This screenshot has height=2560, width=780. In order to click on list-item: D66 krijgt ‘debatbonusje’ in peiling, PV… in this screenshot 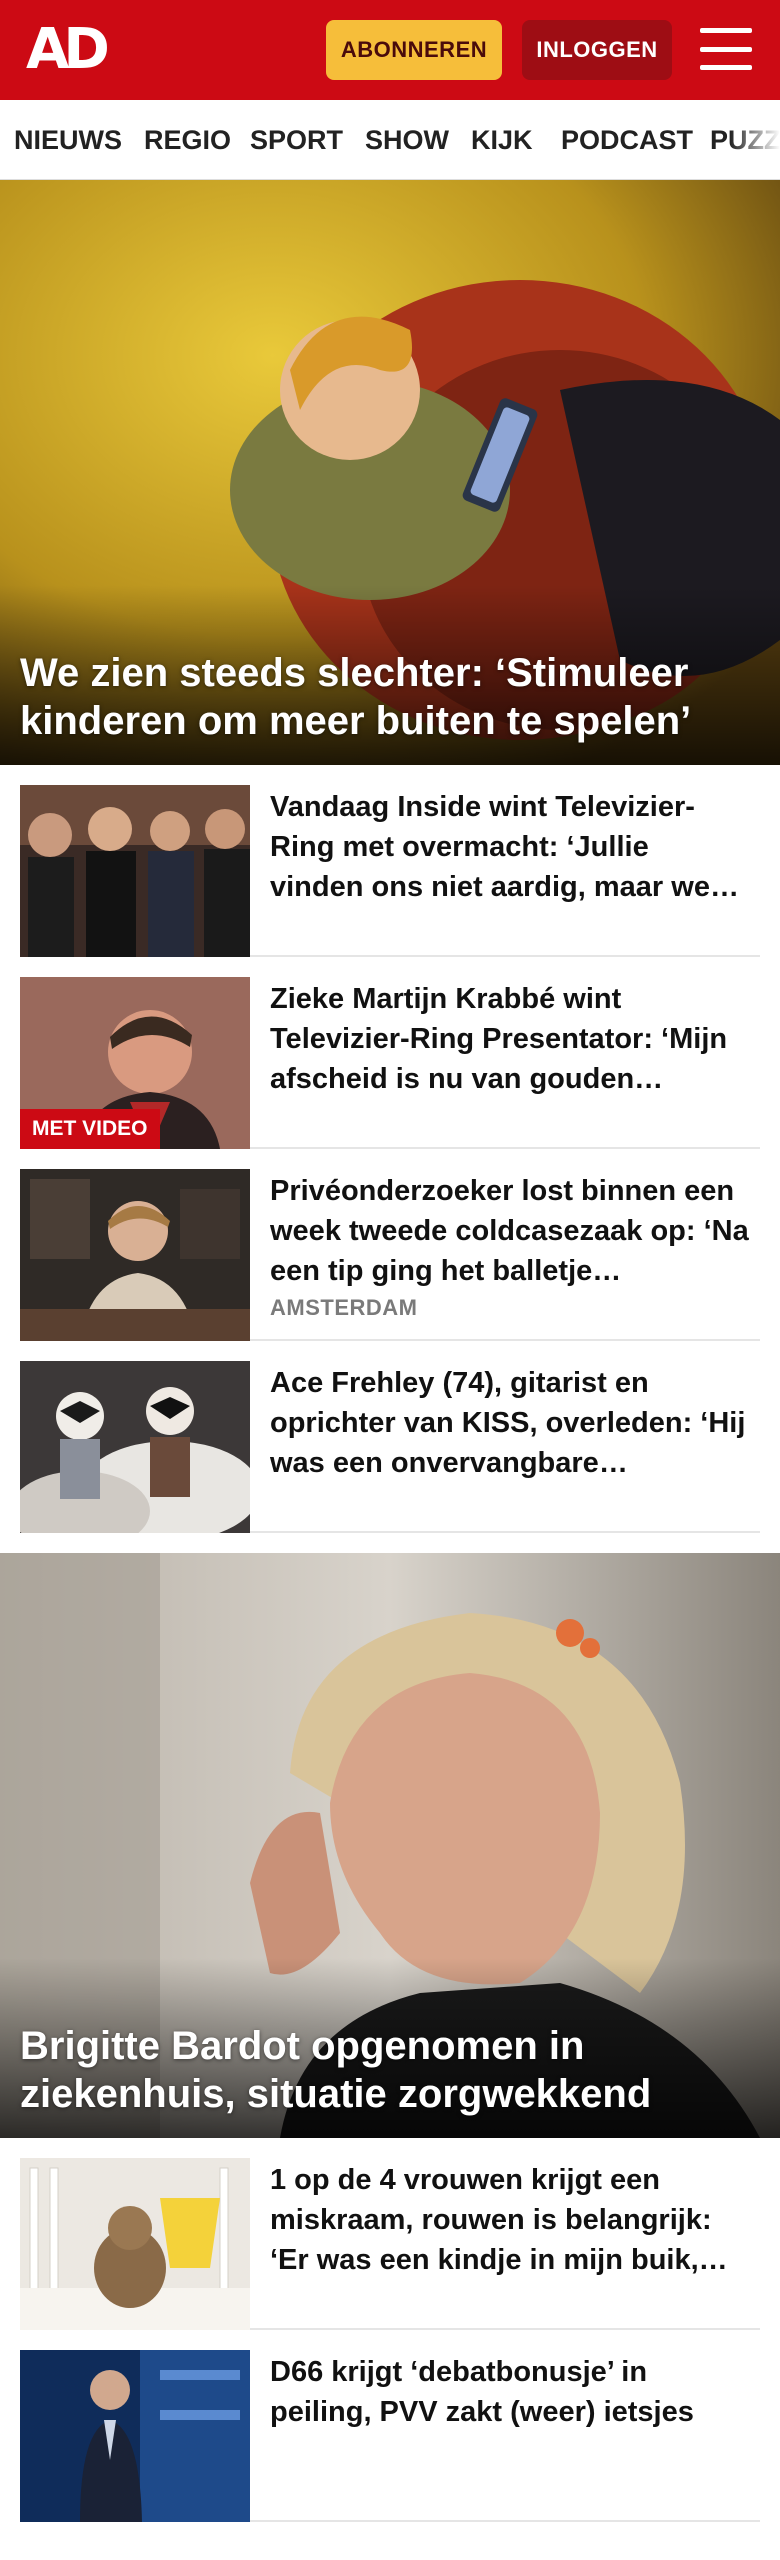, I will do `click(390, 2426)`.